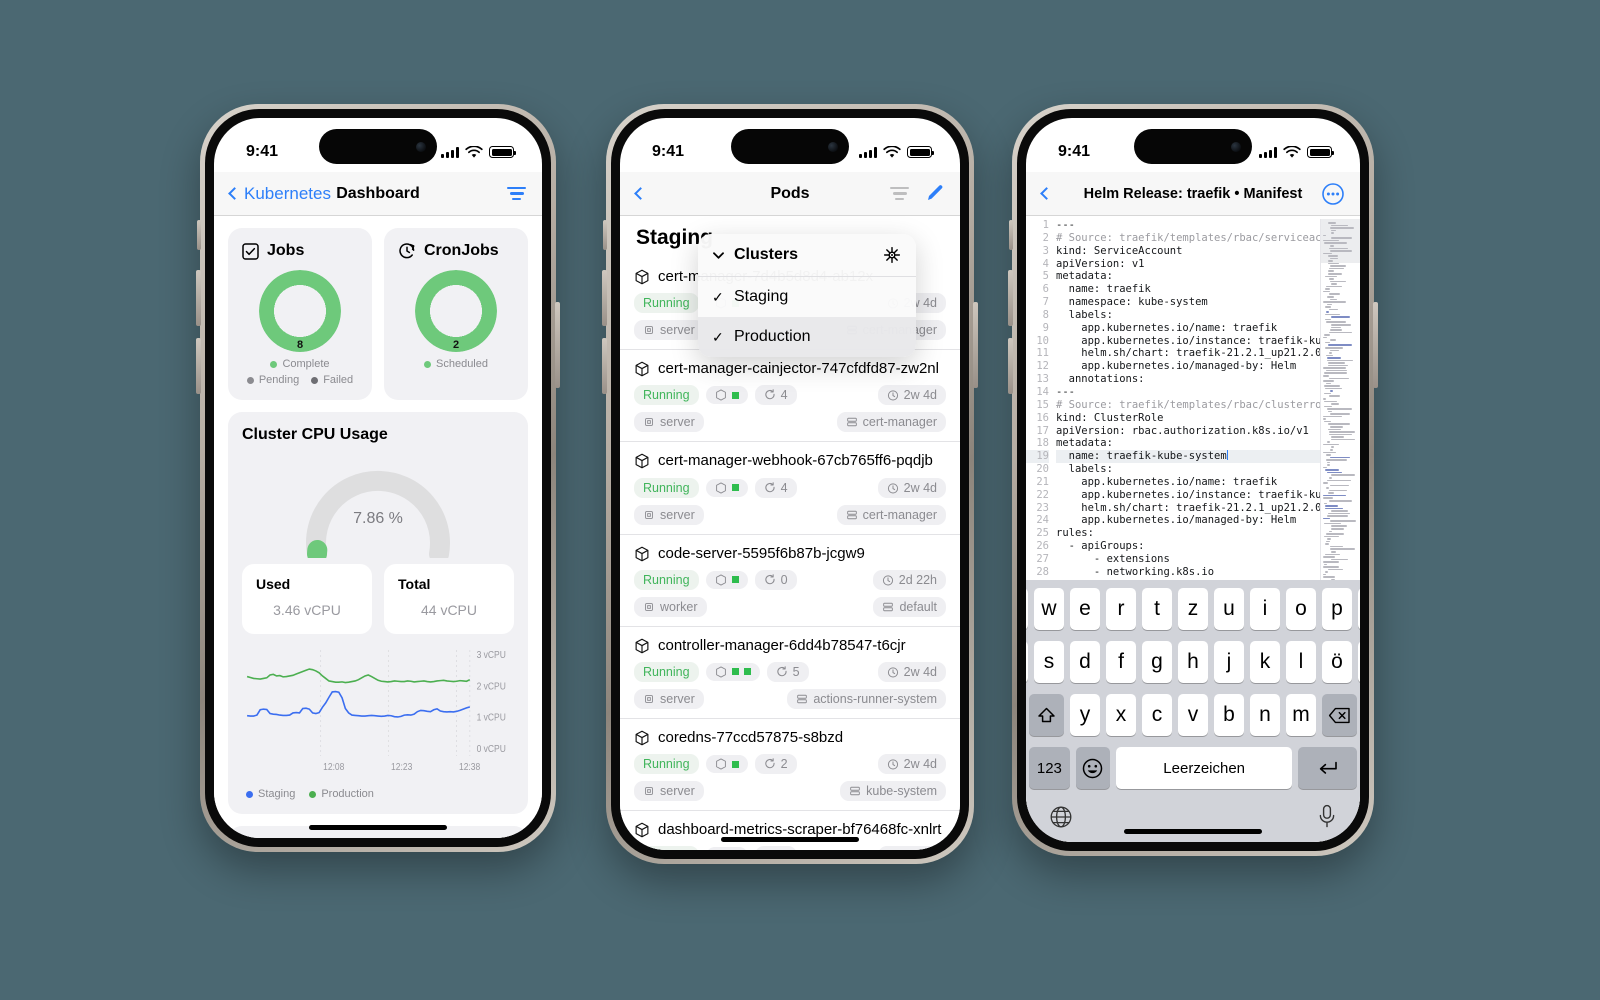 Image resolution: width=1600 pixels, height=1000 pixels. Describe the element at coordinates (807, 255) in the screenshot. I see `clusters-menu-header: Clusters` at that location.